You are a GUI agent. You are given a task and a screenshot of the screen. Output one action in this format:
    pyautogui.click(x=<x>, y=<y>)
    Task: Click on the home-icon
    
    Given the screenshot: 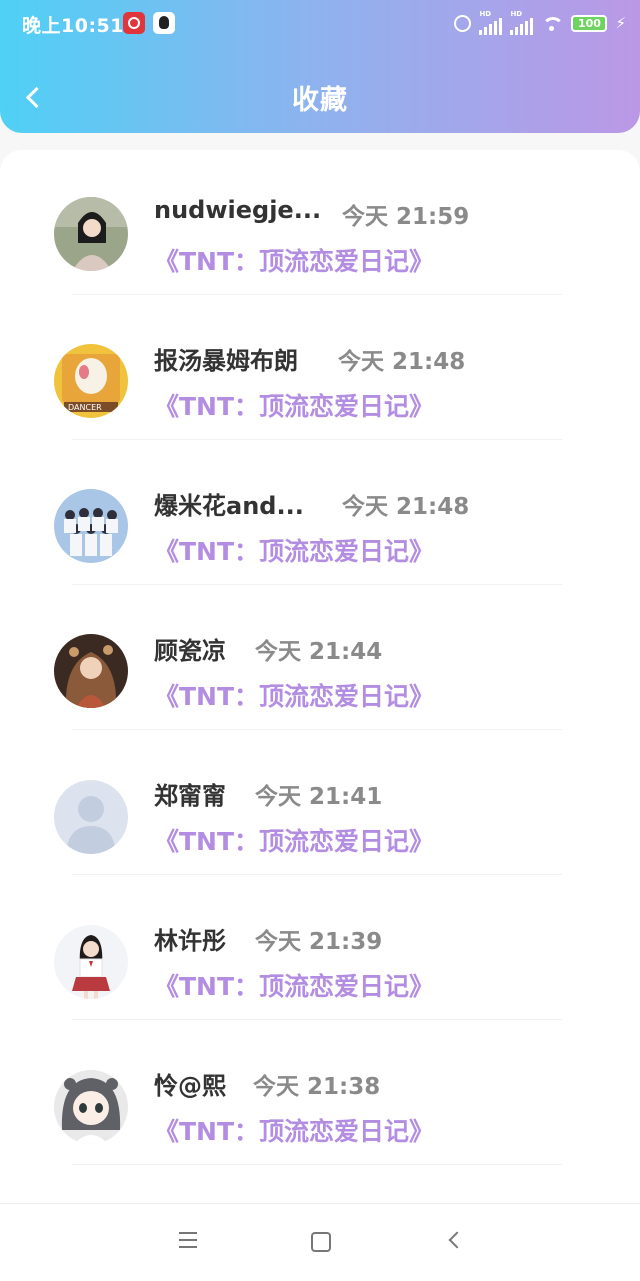 What is the action you would take?
    pyautogui.click(x=321, y=1242)
    